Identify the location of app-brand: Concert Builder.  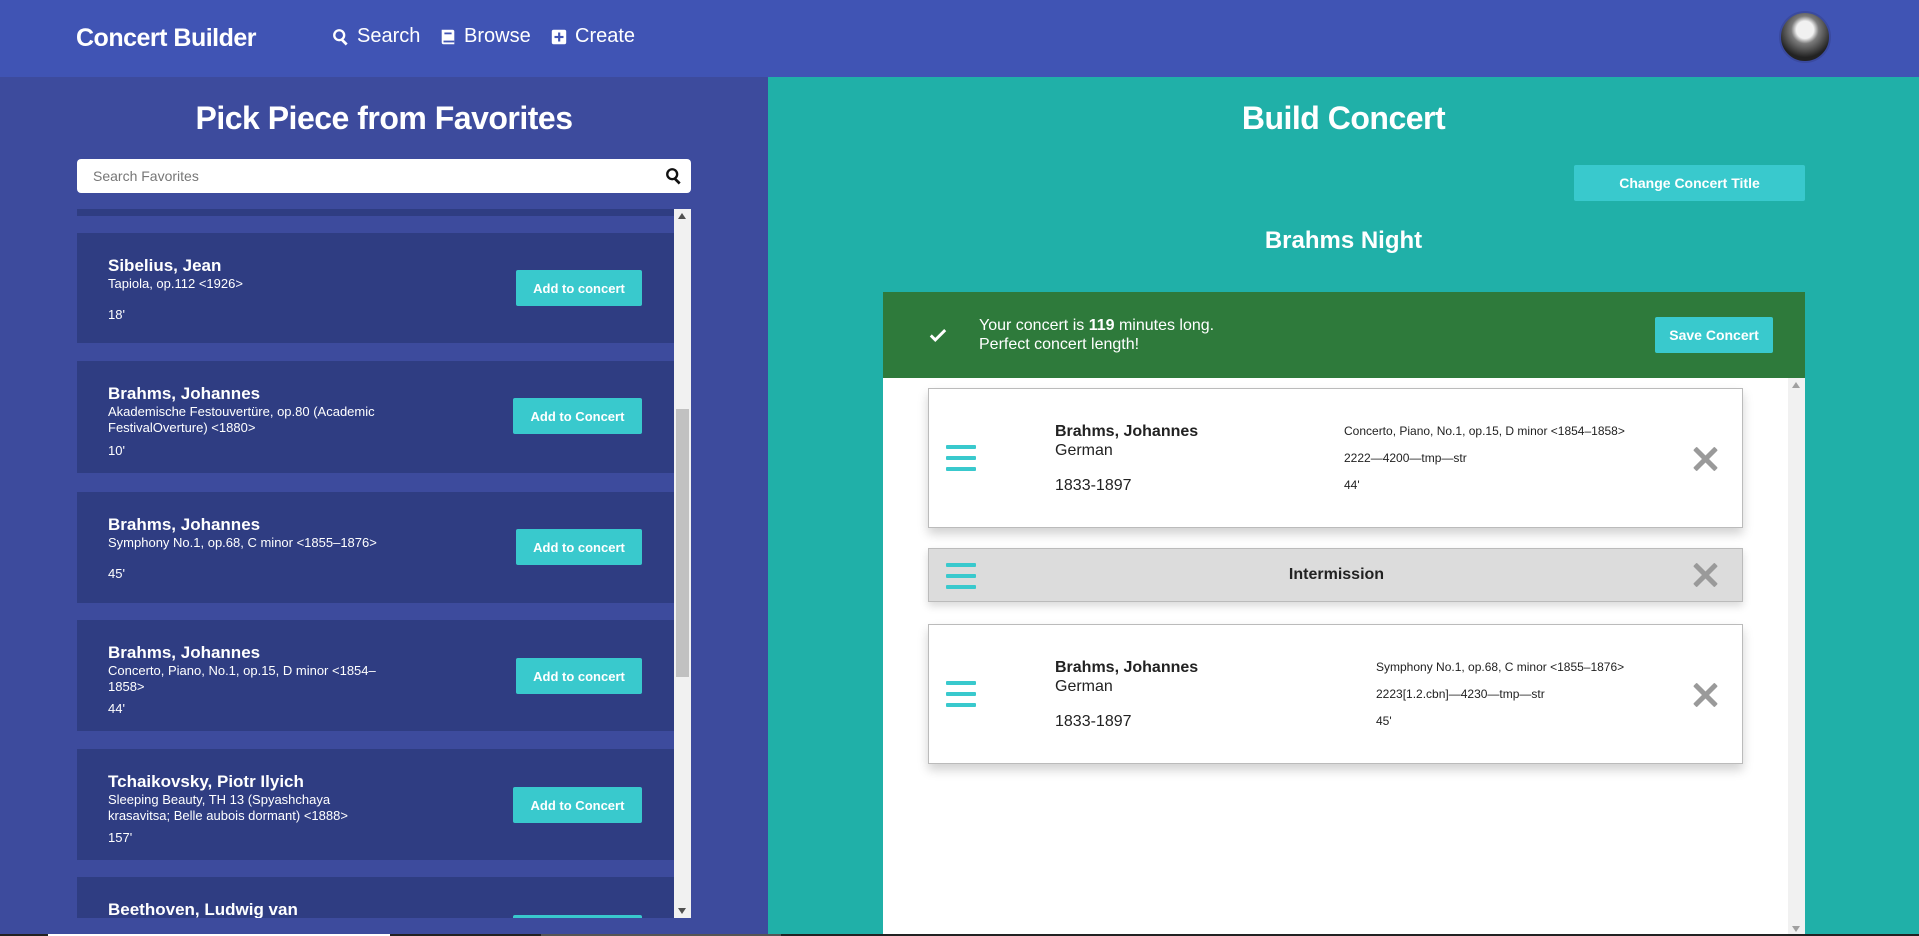
(166, 38).